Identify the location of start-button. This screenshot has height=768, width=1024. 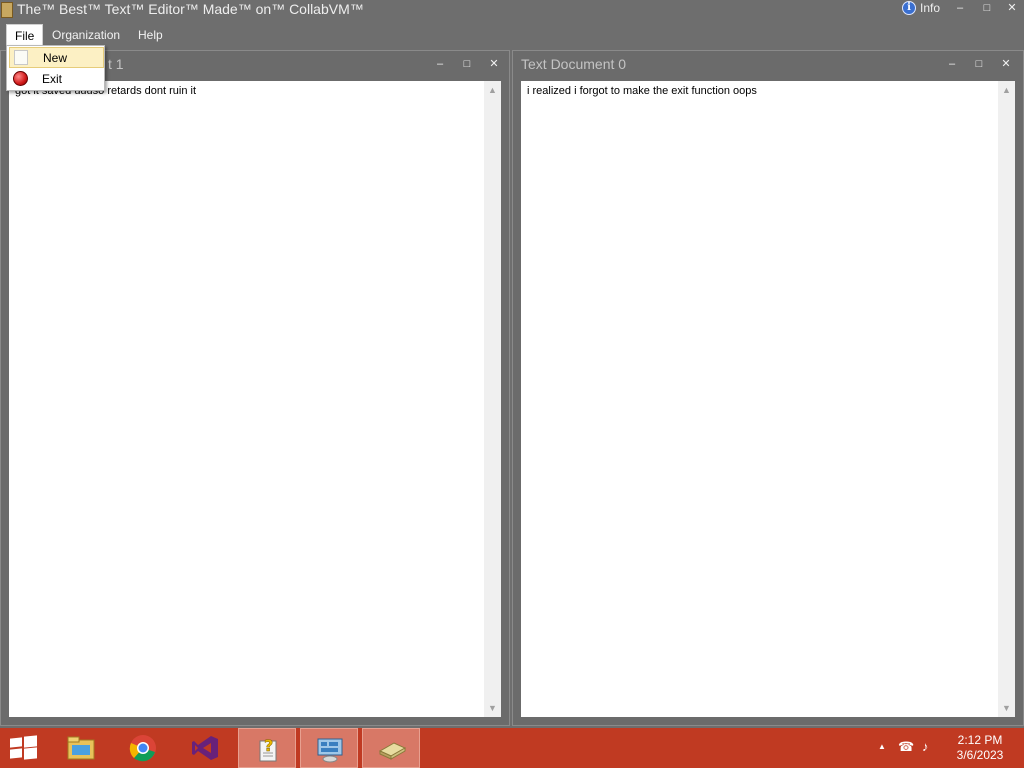
(23, 747).